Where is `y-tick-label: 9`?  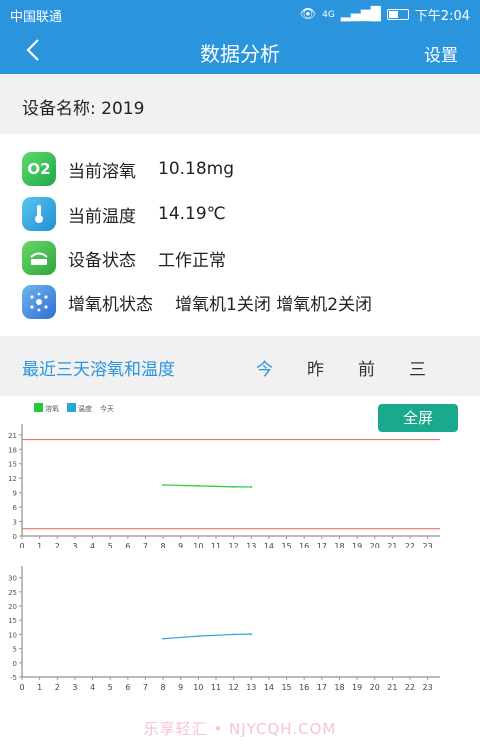
y-tick-label: 9 is located at coordinates (15, 494).